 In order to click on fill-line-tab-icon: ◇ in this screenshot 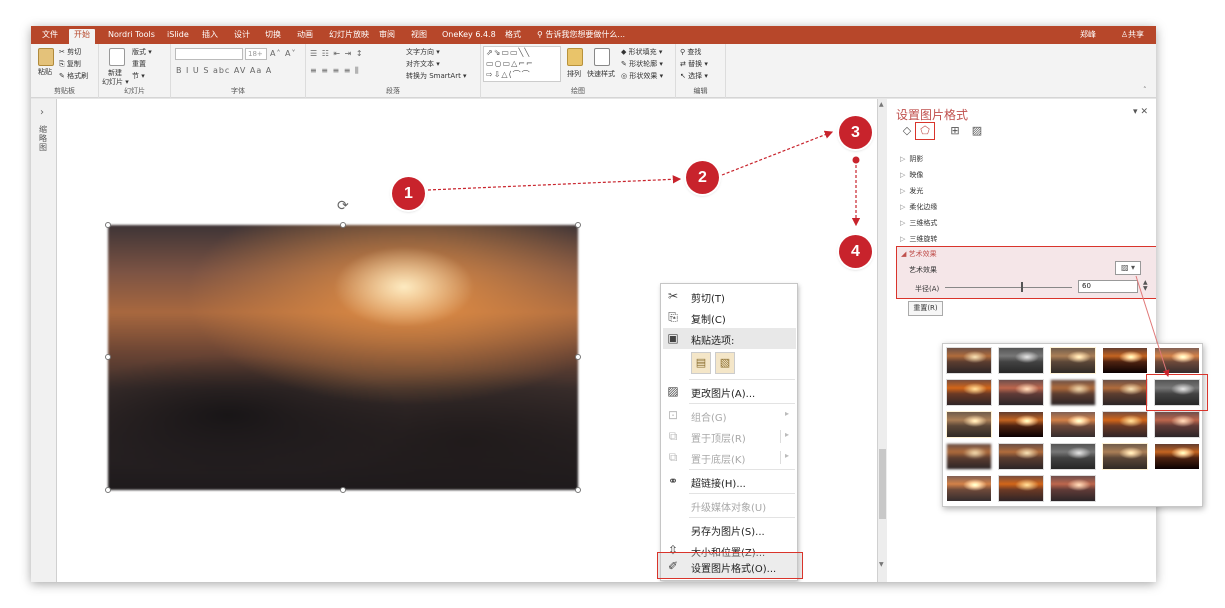, I will do `click(907, 131)`.